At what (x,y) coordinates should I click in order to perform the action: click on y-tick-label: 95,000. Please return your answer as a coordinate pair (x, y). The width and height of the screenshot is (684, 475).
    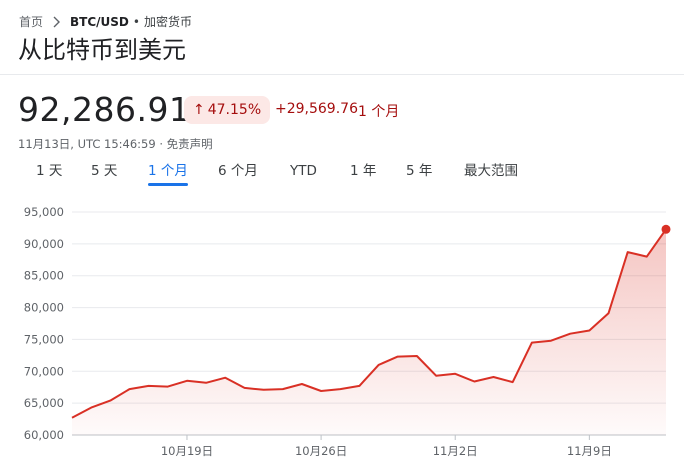
    Looking at the image, I should click on (44, 212).